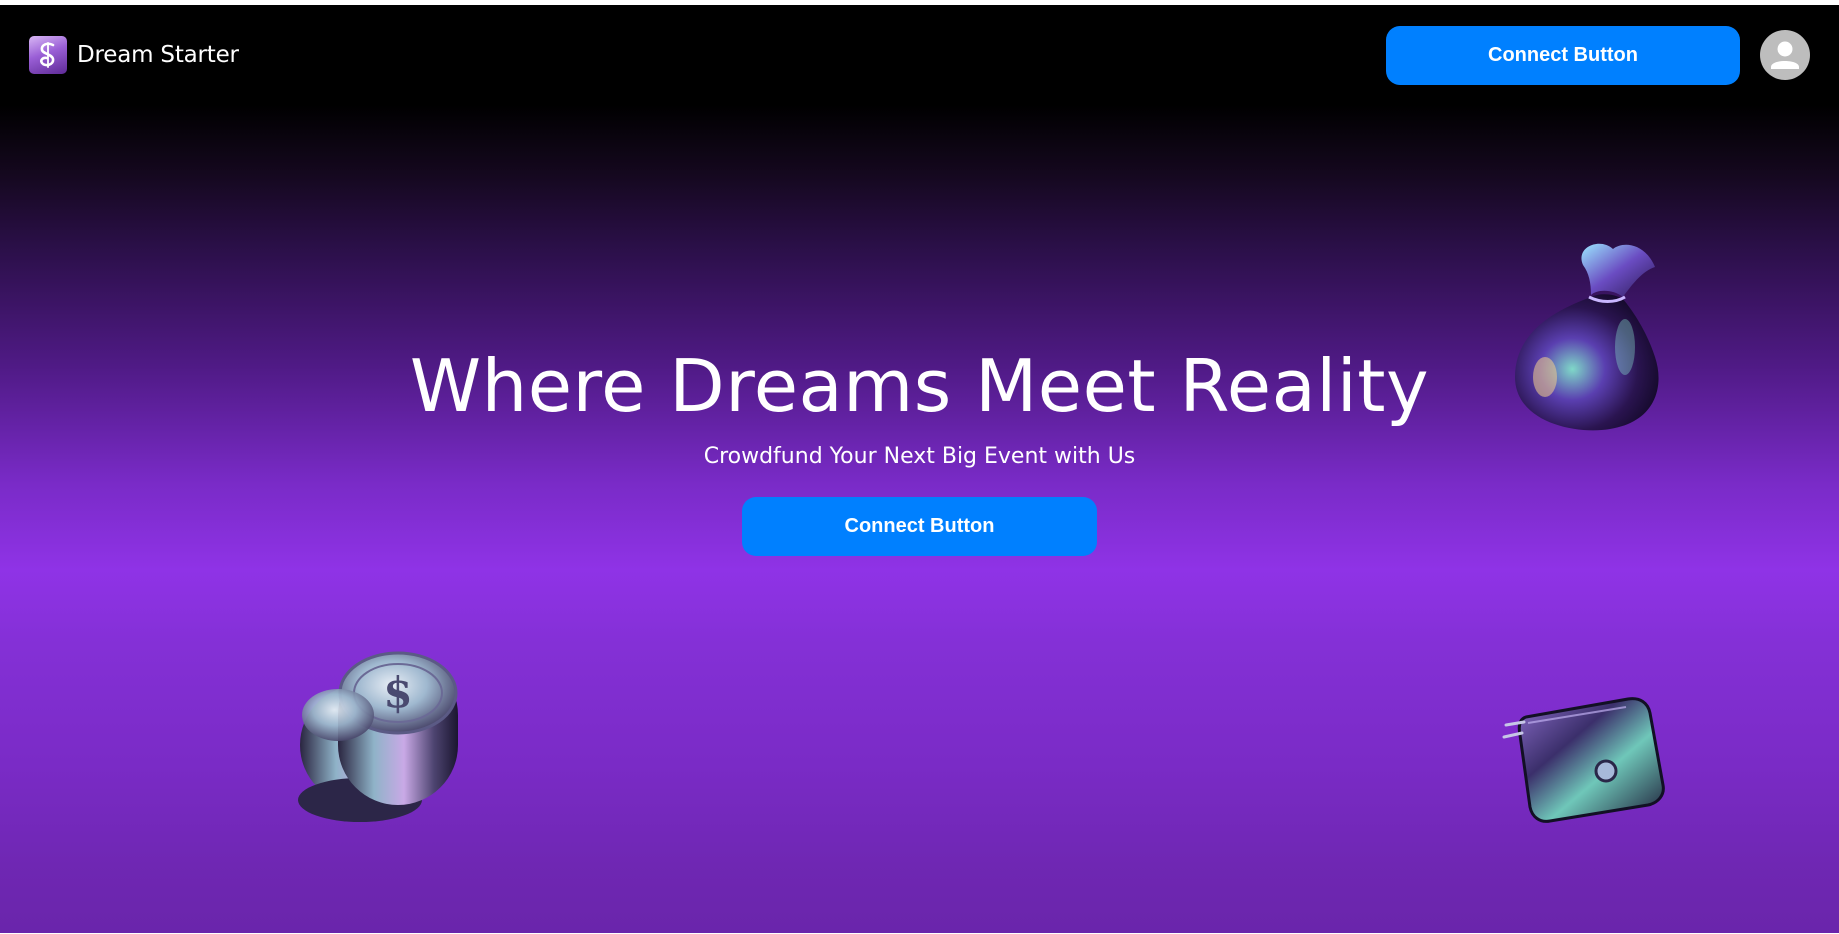  I want to click on coin-stack-icon: $, so click(383, 737).